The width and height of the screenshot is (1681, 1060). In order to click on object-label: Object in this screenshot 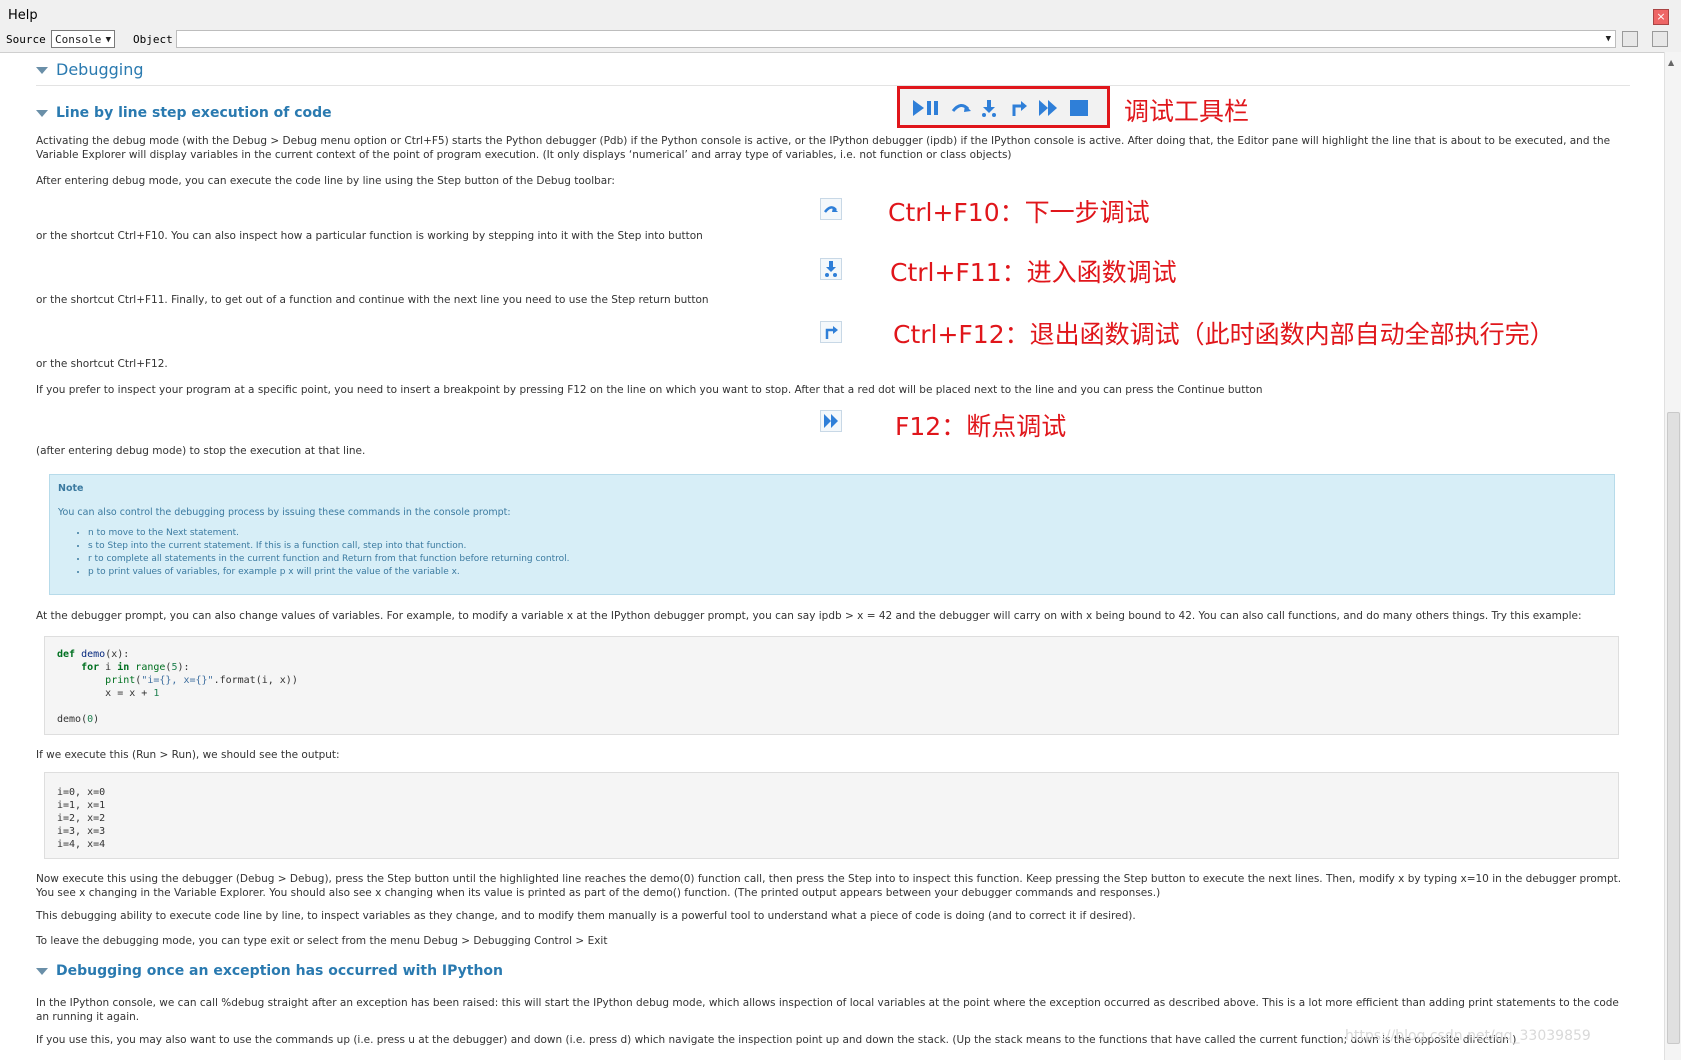, I will do `click(153, 39)`.